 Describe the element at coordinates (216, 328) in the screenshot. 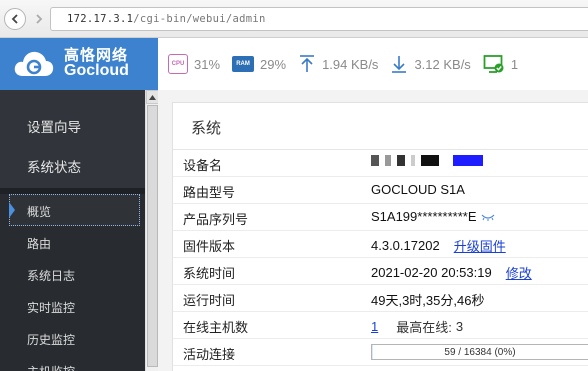

I see `online-hosts-label: 在线主机数` at that location.